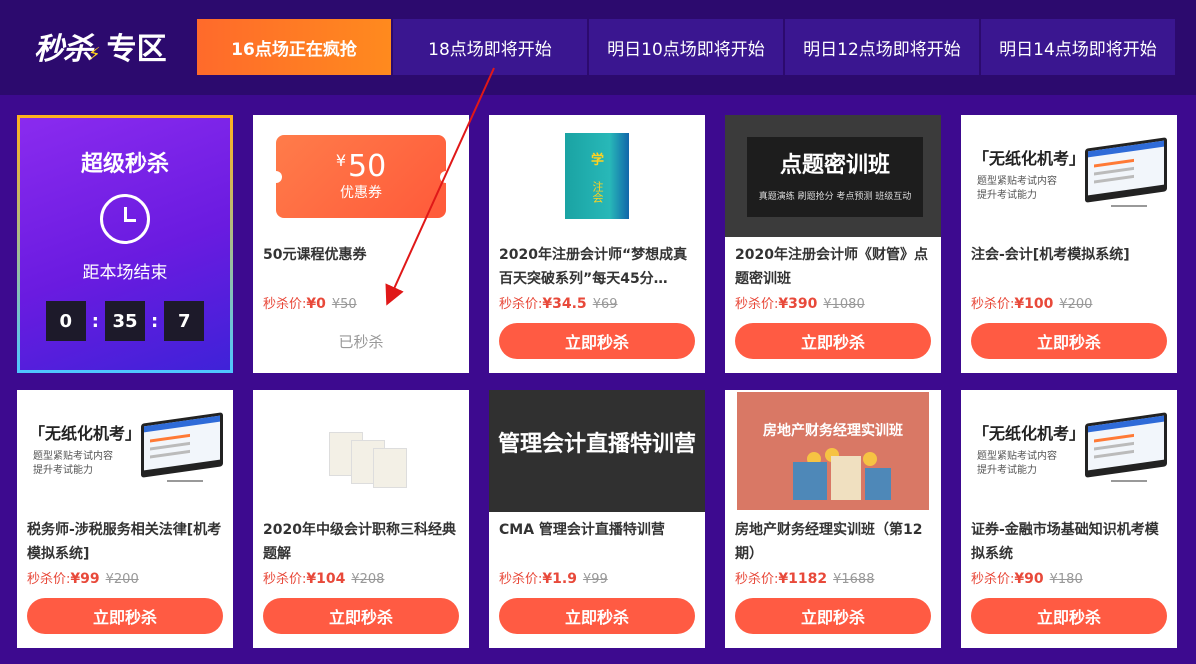 This screenshot has width=1196, height=664. What do you see at coordinates (367, 166) in the screenshot?
I see `coupon-amount: 50` at bounding box center [367, 166].